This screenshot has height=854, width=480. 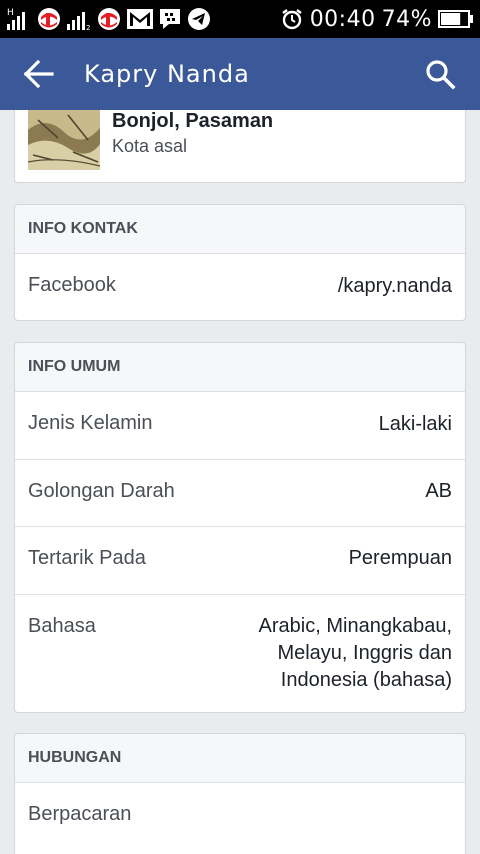 I want to click on general-info-header: INFO UMUM, so click(x=240, y=367).